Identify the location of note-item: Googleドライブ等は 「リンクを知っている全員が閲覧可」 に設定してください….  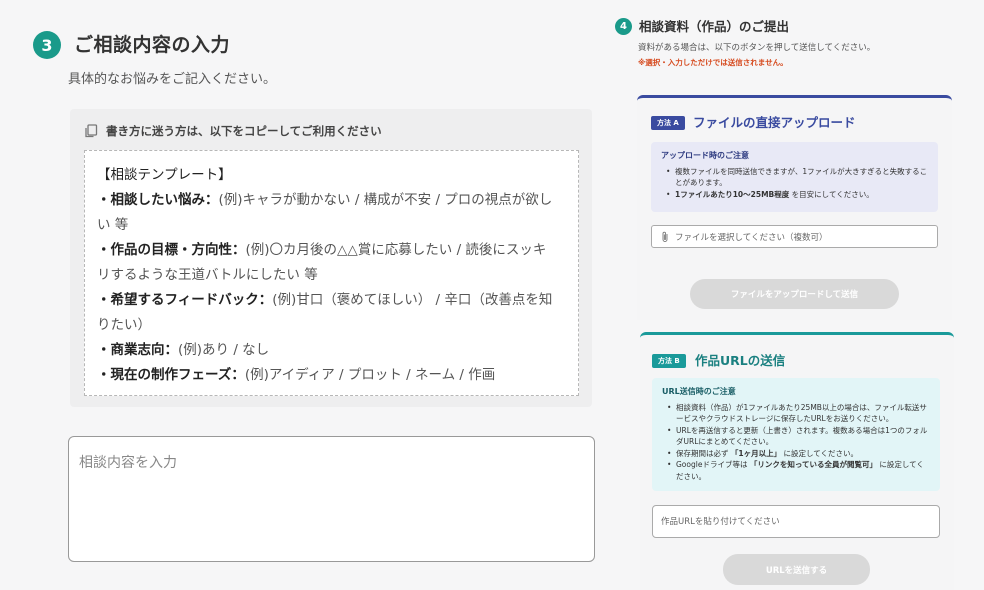
(796, 470).